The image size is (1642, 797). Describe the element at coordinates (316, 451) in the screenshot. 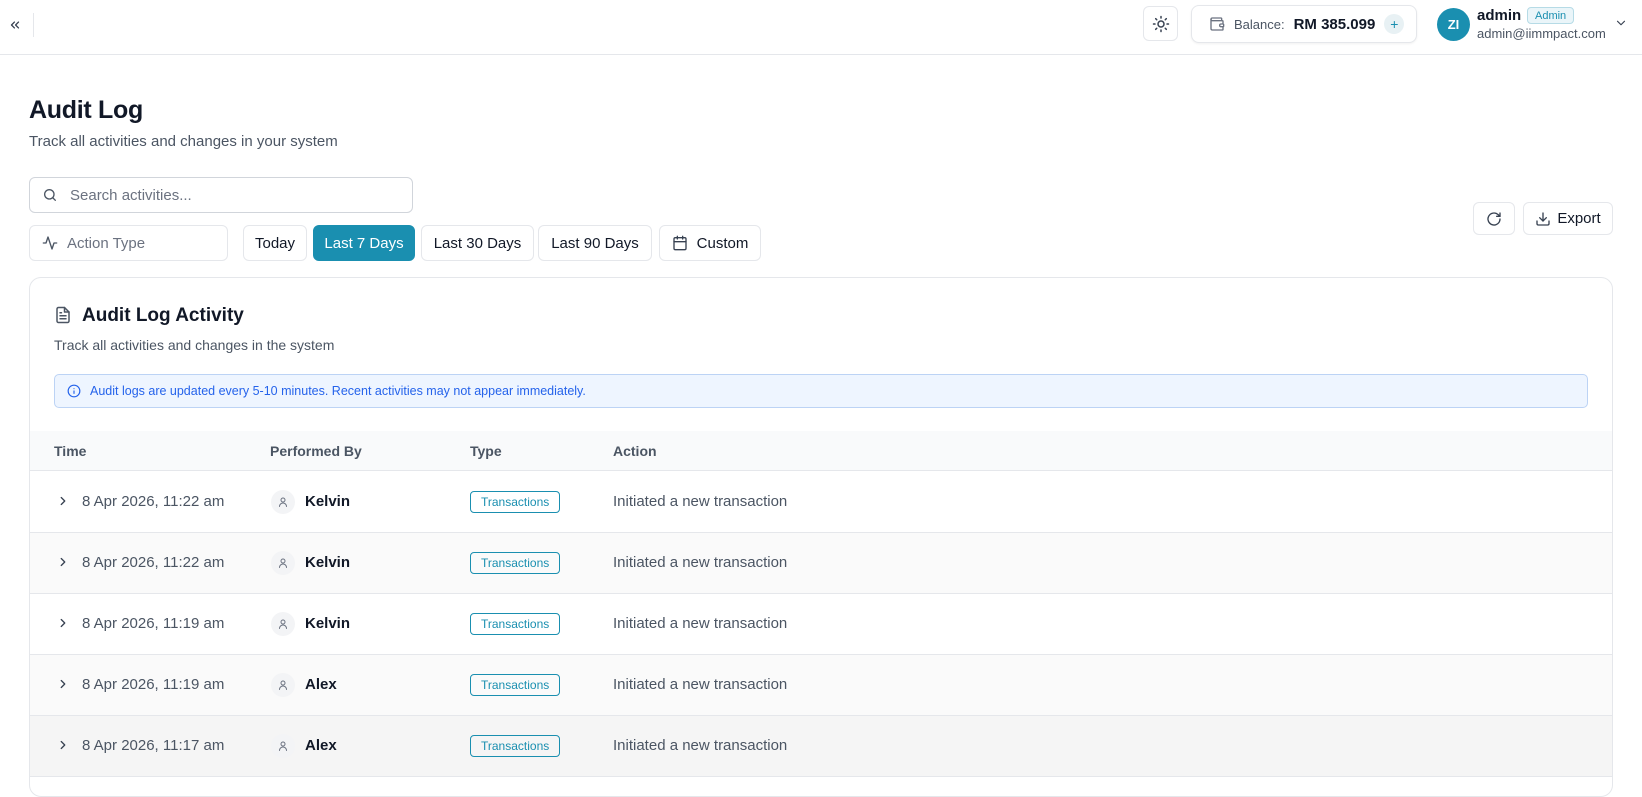

I see `column-performed-by: Performed By` at that location.